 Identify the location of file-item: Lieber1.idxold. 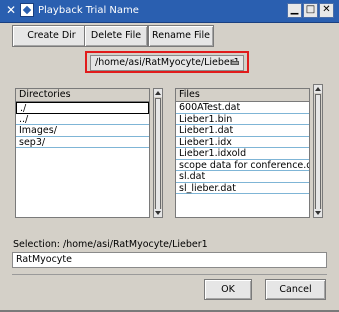
(242, 154).